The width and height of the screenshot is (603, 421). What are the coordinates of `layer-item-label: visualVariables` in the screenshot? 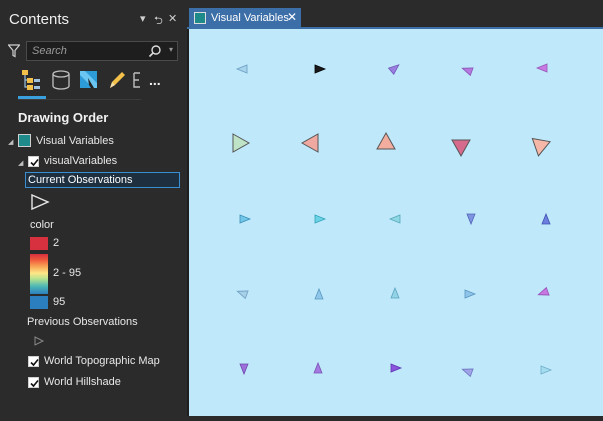 It's located at (80, 161).